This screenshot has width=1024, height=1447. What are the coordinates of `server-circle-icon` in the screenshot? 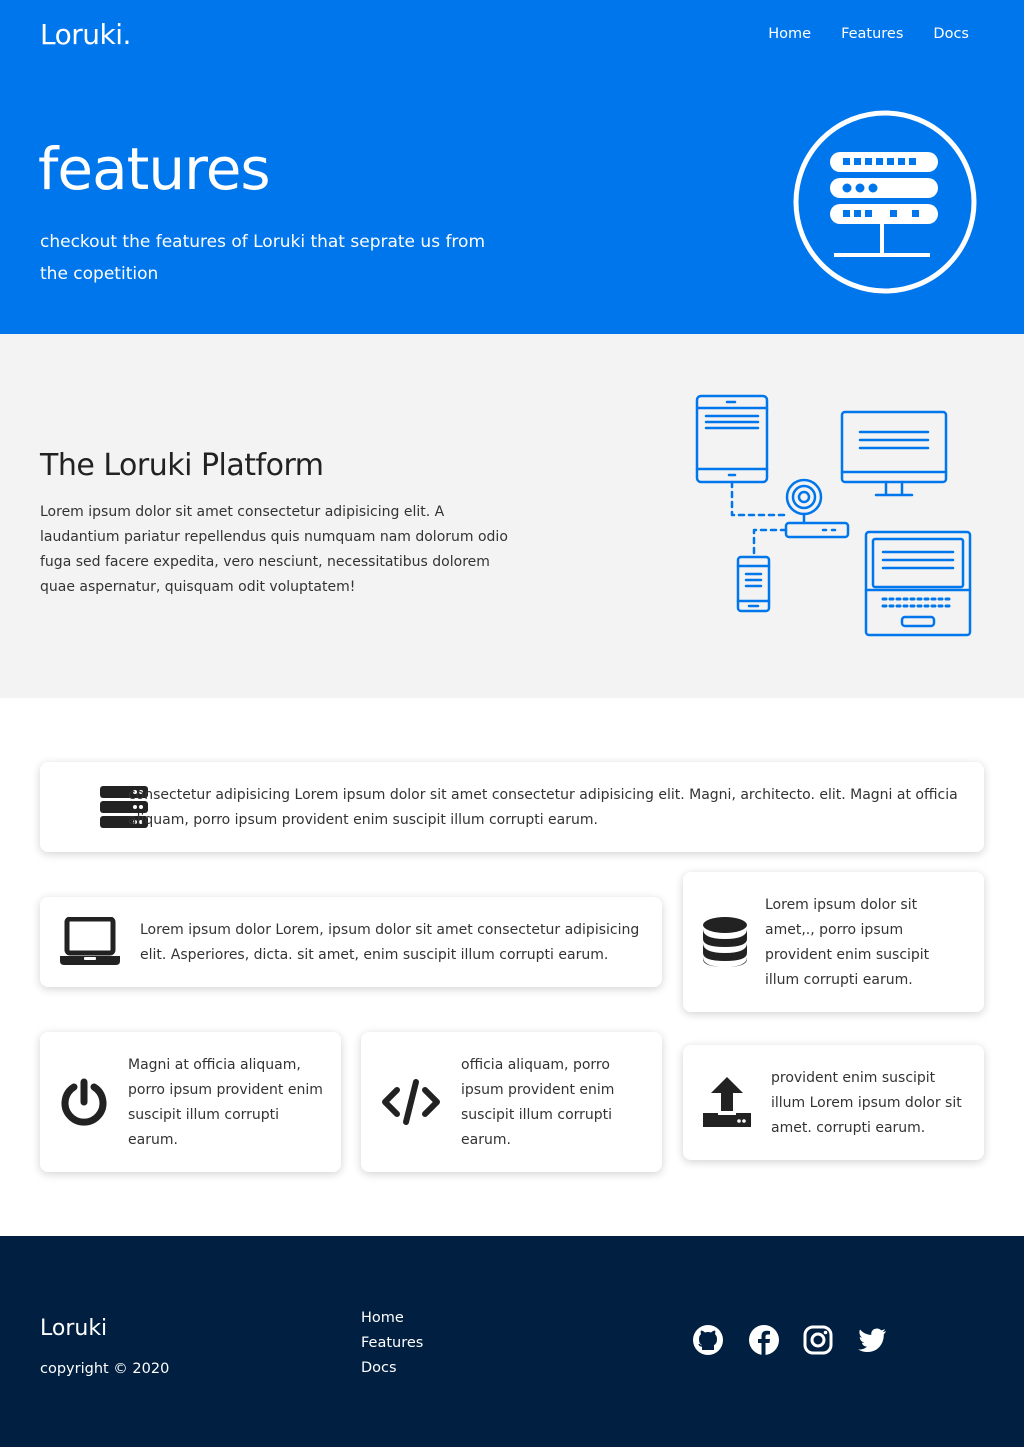 It's located at (885, 202).